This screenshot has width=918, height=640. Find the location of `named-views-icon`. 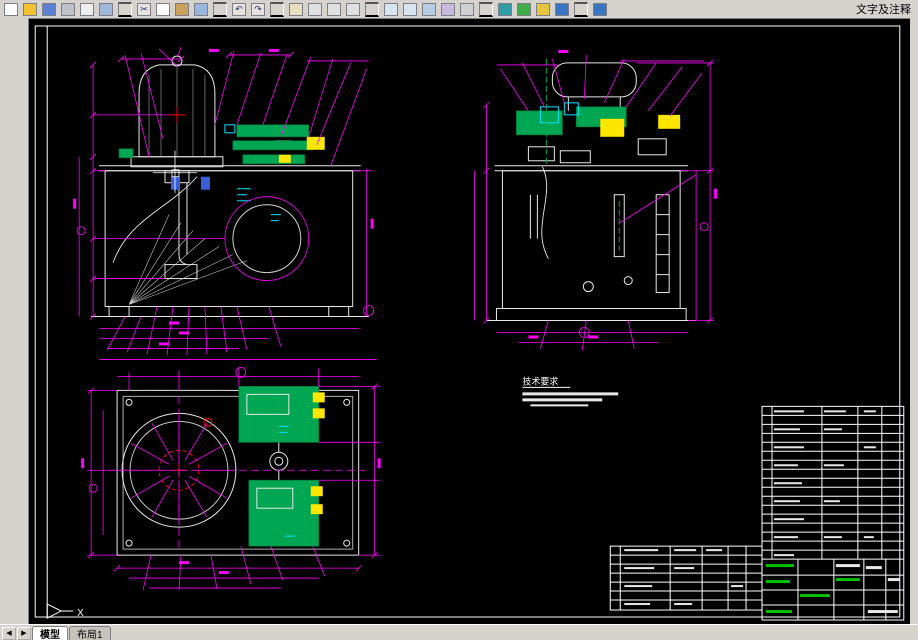

named-views-icon is located at coordinates (543, 9).